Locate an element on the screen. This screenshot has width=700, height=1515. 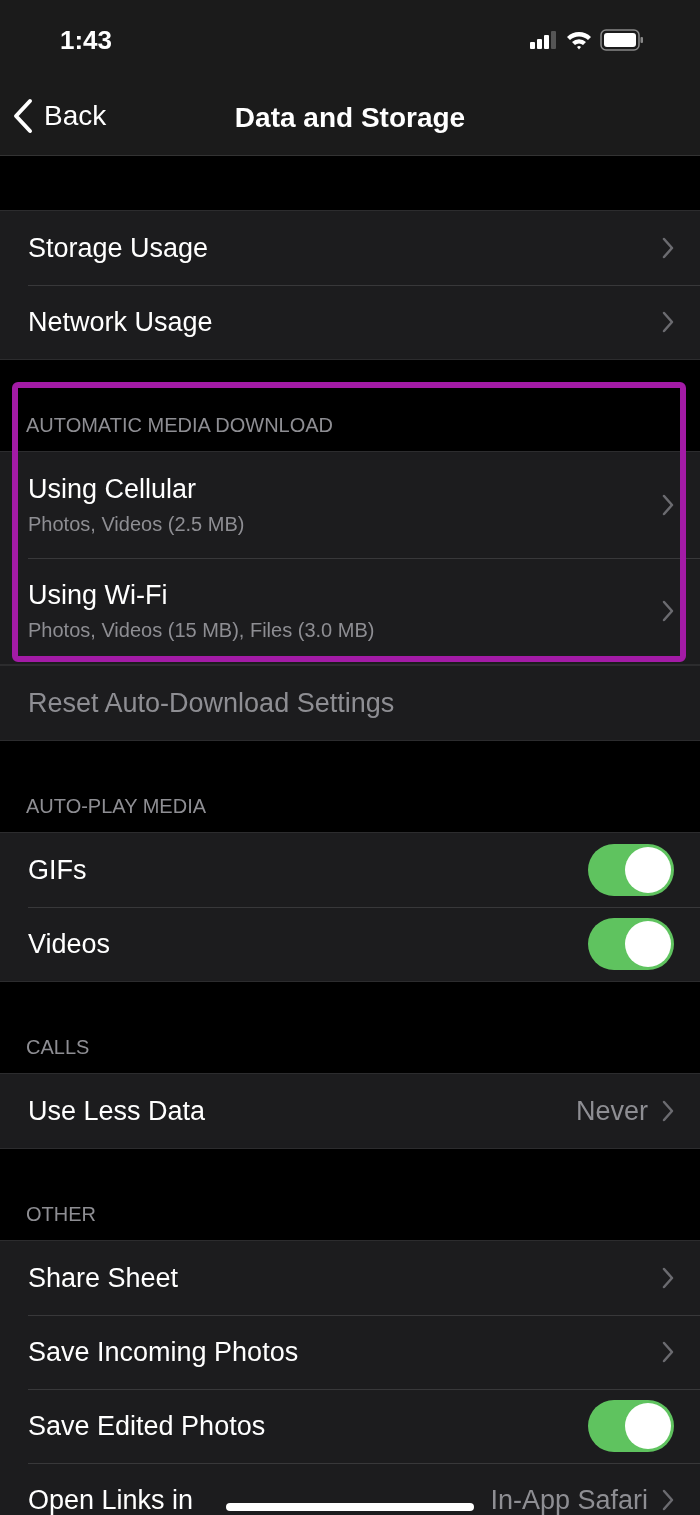
settings-row: Use Less Data Never is located at coordinates (350, 1111).